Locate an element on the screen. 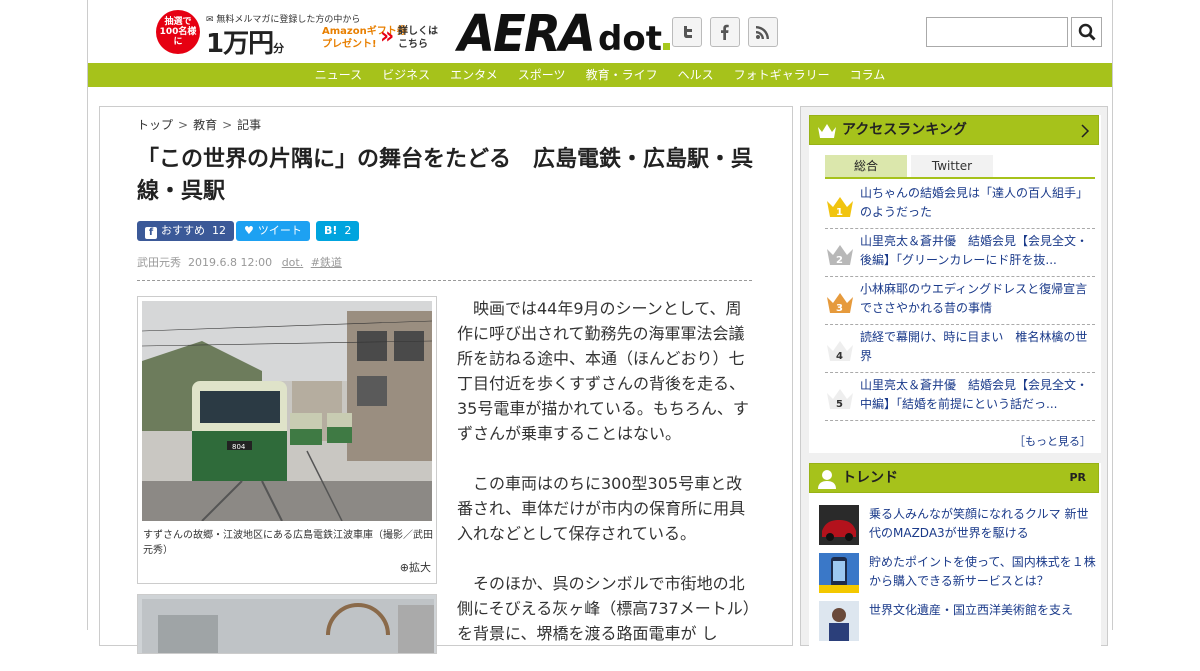 The width and height of the screenshot is (1200, 671). tab-twitter: Twitter is located at coordinates (952, 166).